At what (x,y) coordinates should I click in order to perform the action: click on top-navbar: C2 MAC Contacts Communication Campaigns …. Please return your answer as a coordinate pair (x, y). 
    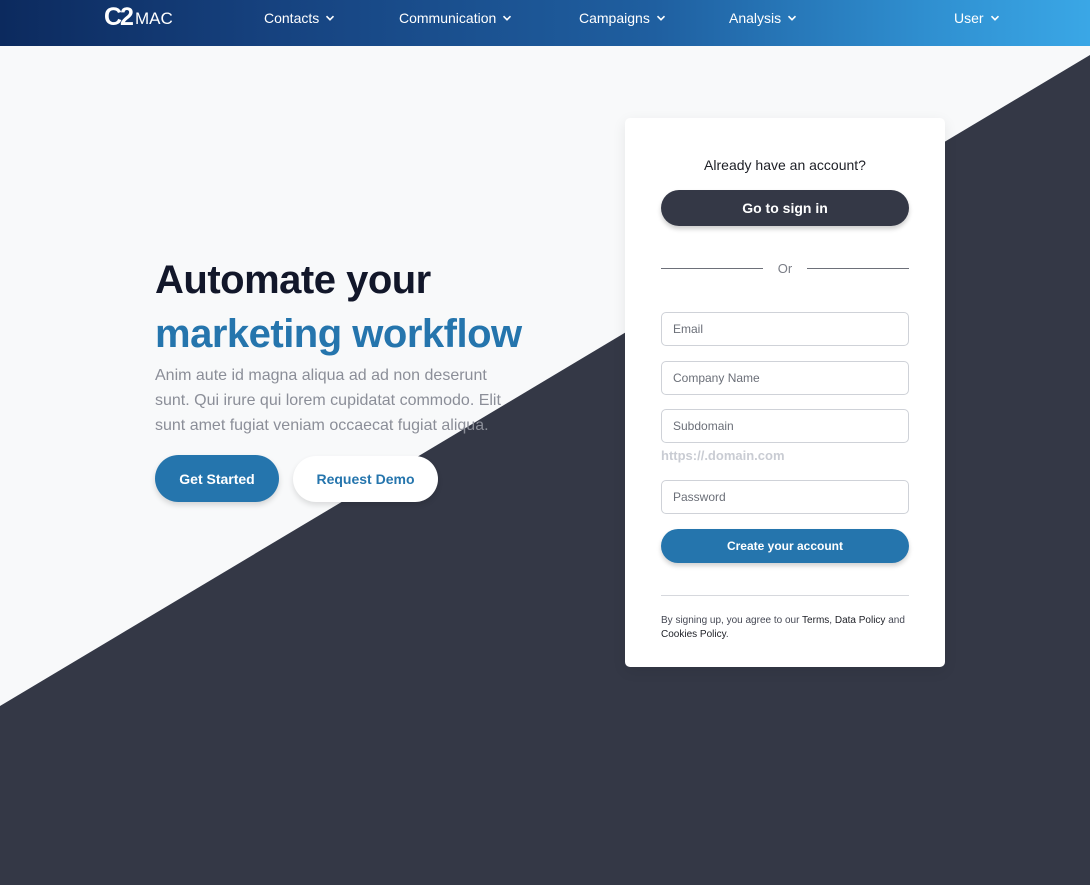
    Looking at the image, I should click on (545, 23).